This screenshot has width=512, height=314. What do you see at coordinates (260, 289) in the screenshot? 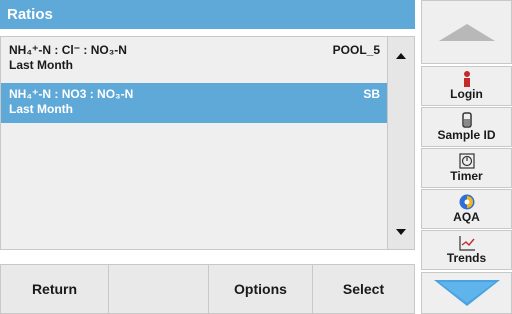
I see `options-button: Options` at bounding box center [260, 289].